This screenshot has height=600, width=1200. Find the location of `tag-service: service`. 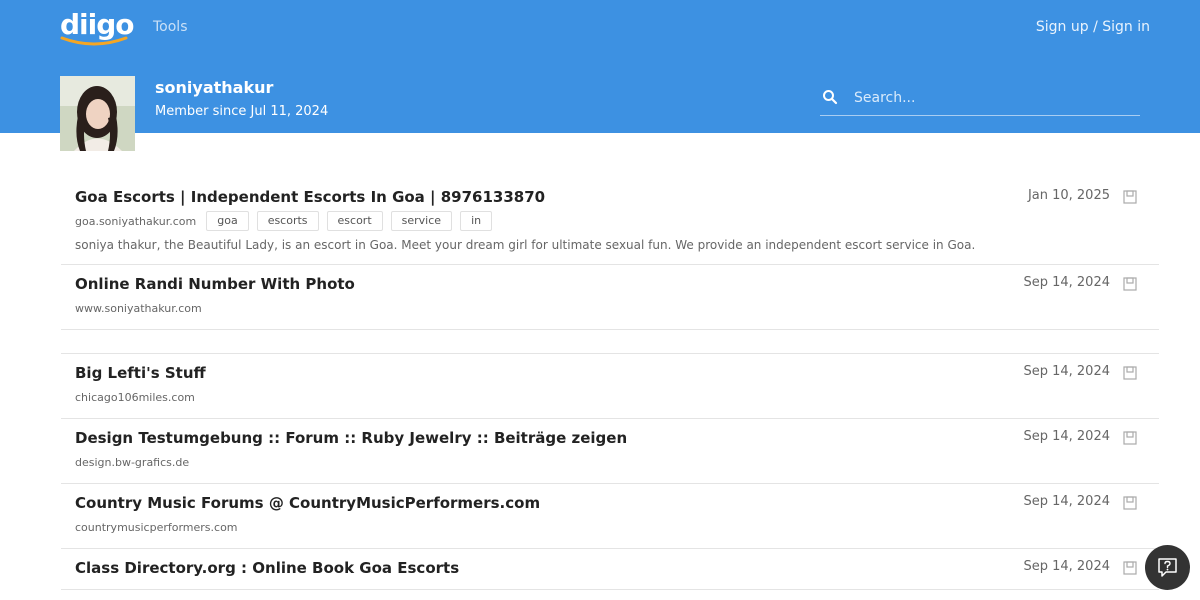

tag-service: service is located at coordinates (421, 221).